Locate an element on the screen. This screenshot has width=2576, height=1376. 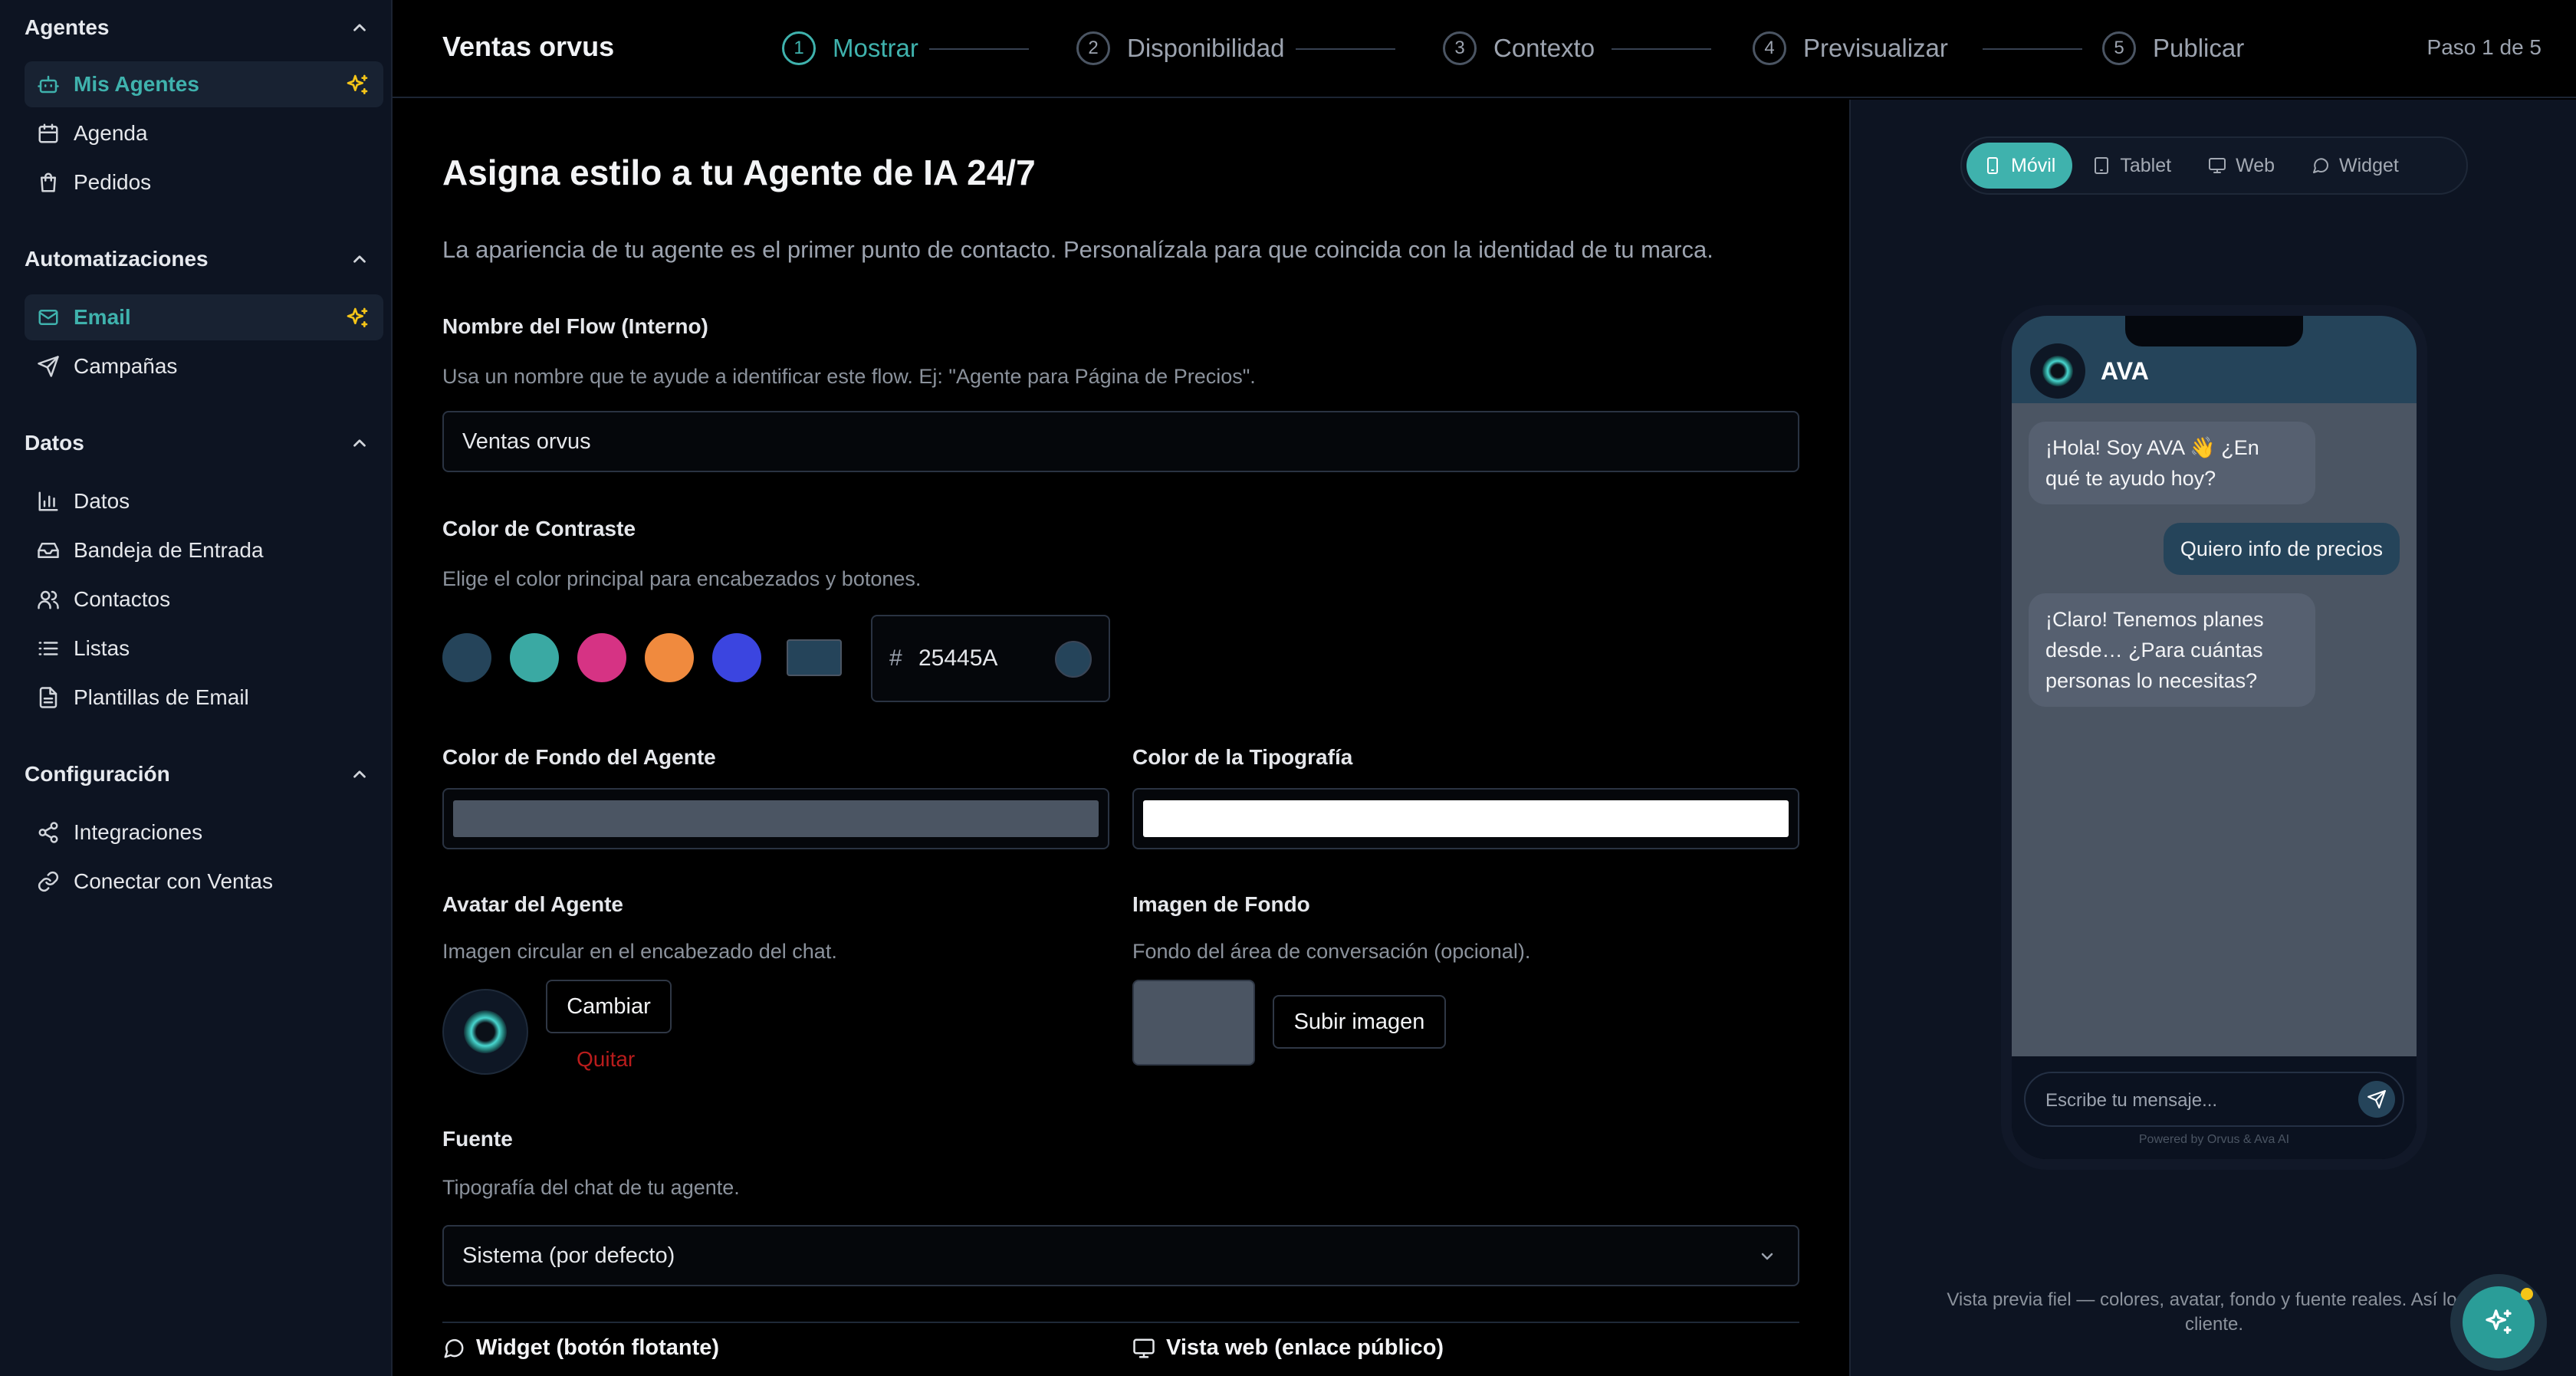
hex-value: 25445A is located at coordinates (958, 658).